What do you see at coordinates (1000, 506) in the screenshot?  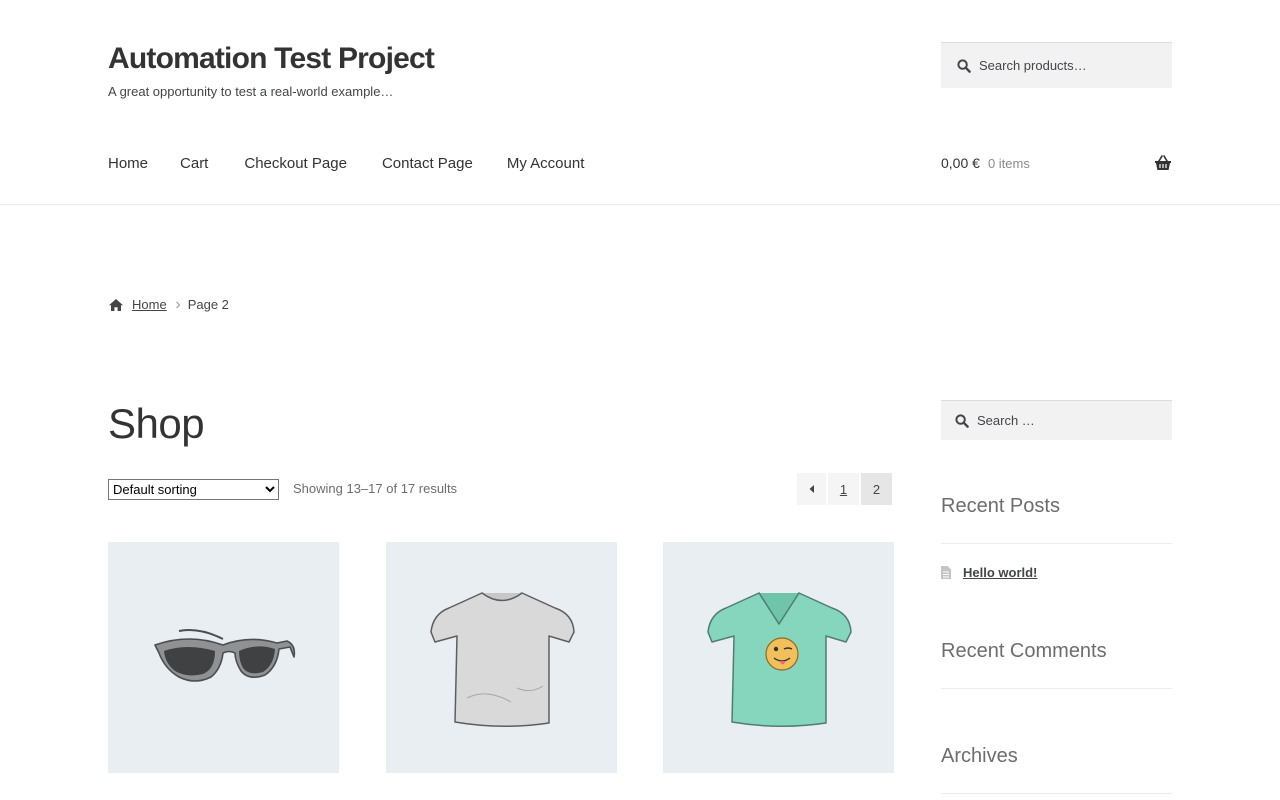 I see `recent-posts-title: Recent Posts` at bounding box center [1000, 506].